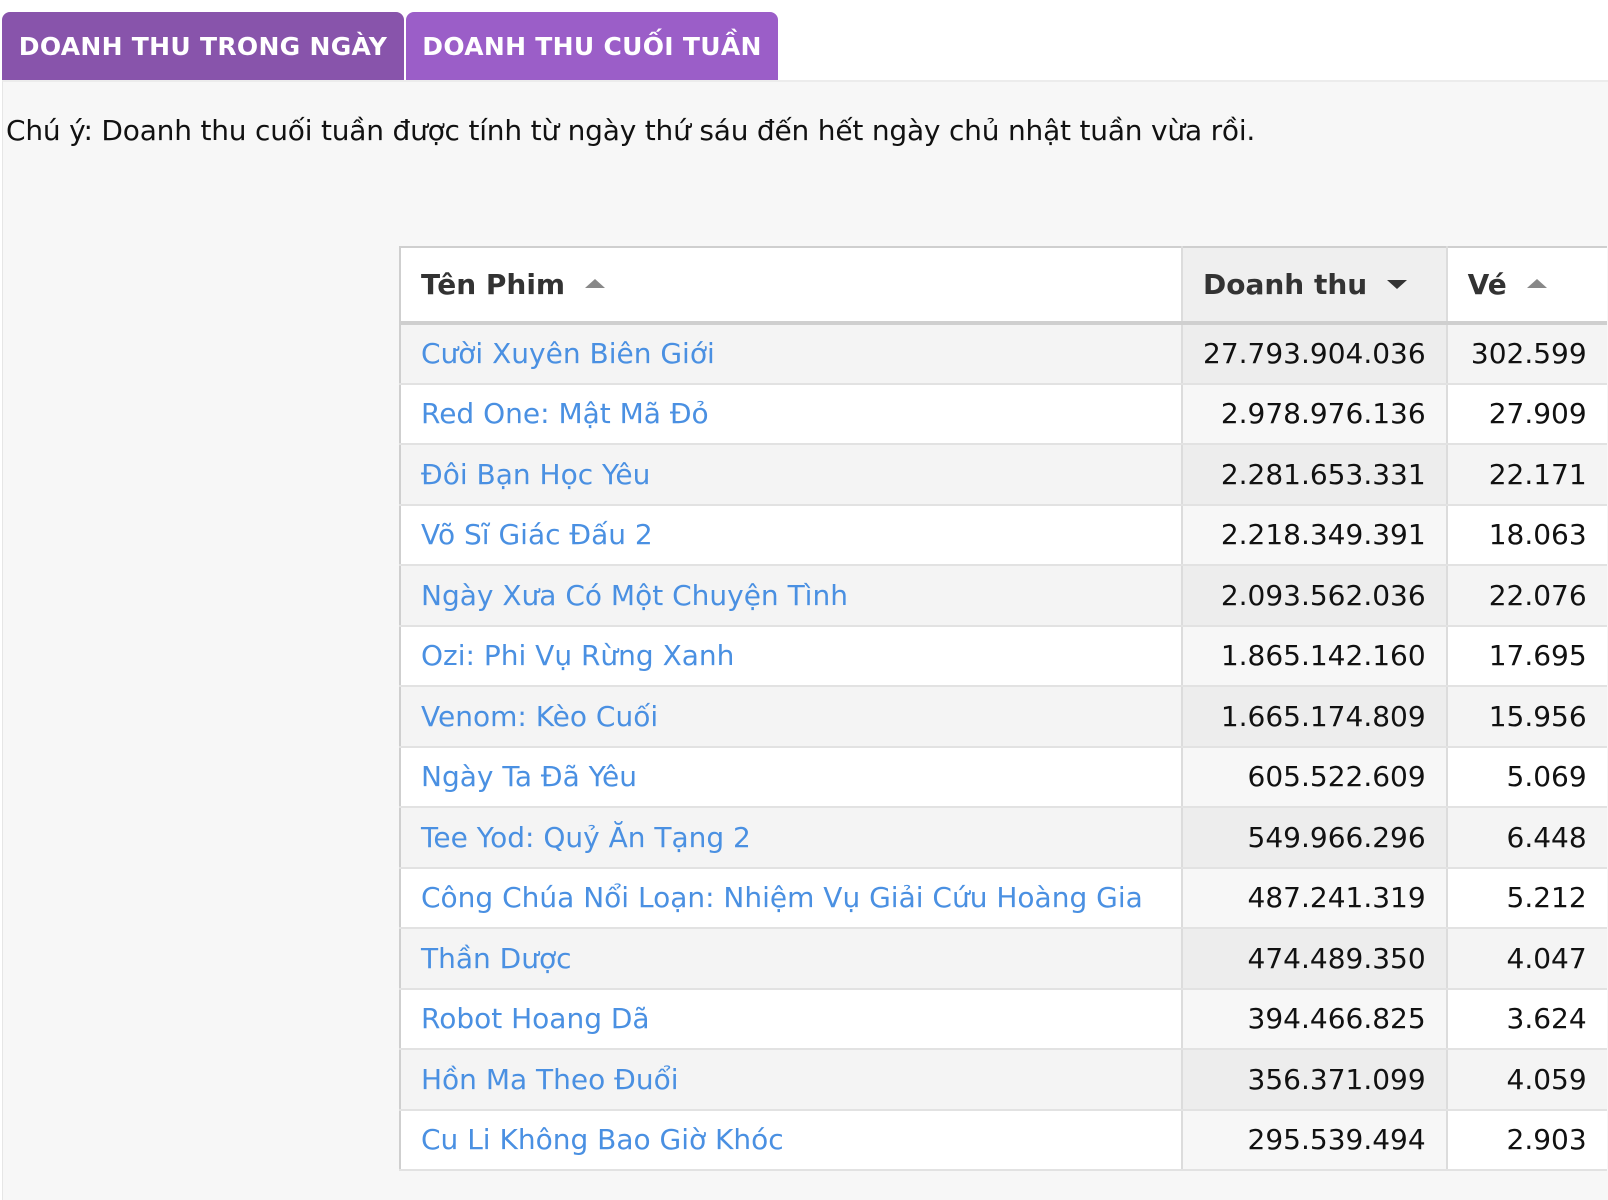 The image size is (1608, 1200). I want to click on column-header-revenue: Doanh thu, so click(1315, 286).